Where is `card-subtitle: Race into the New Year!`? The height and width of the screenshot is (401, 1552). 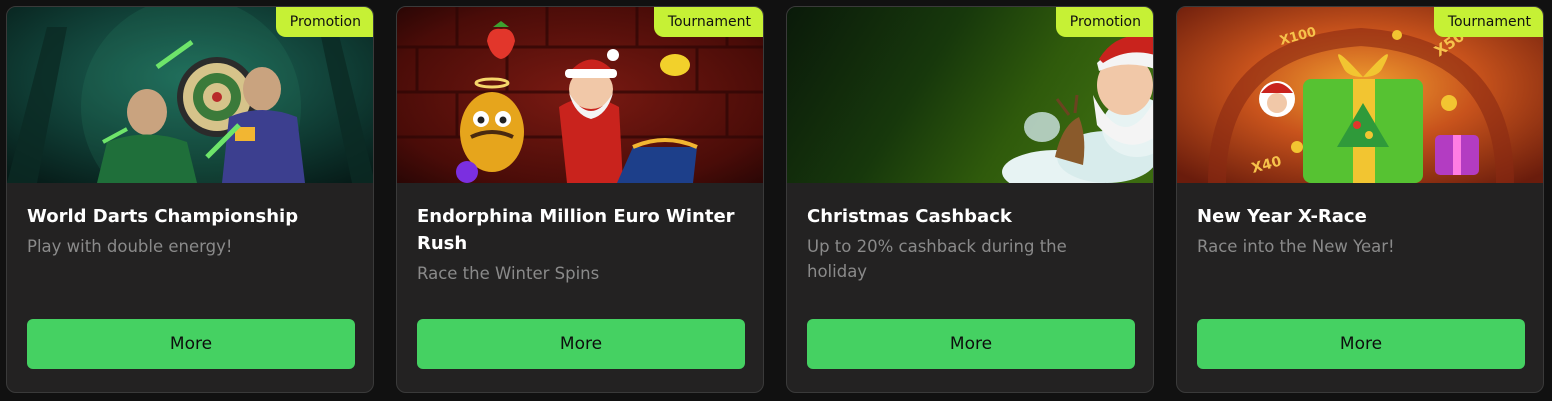 card-subtitle: Race into the New Year! is located at coordinates (1296, 246).